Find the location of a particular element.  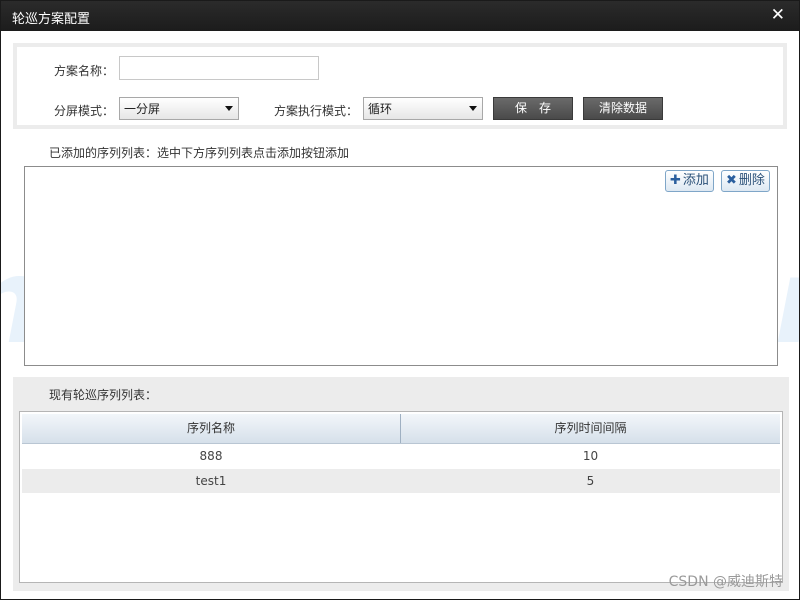

plan-name-label: 方案名称： is located at coordinates (84, 71).